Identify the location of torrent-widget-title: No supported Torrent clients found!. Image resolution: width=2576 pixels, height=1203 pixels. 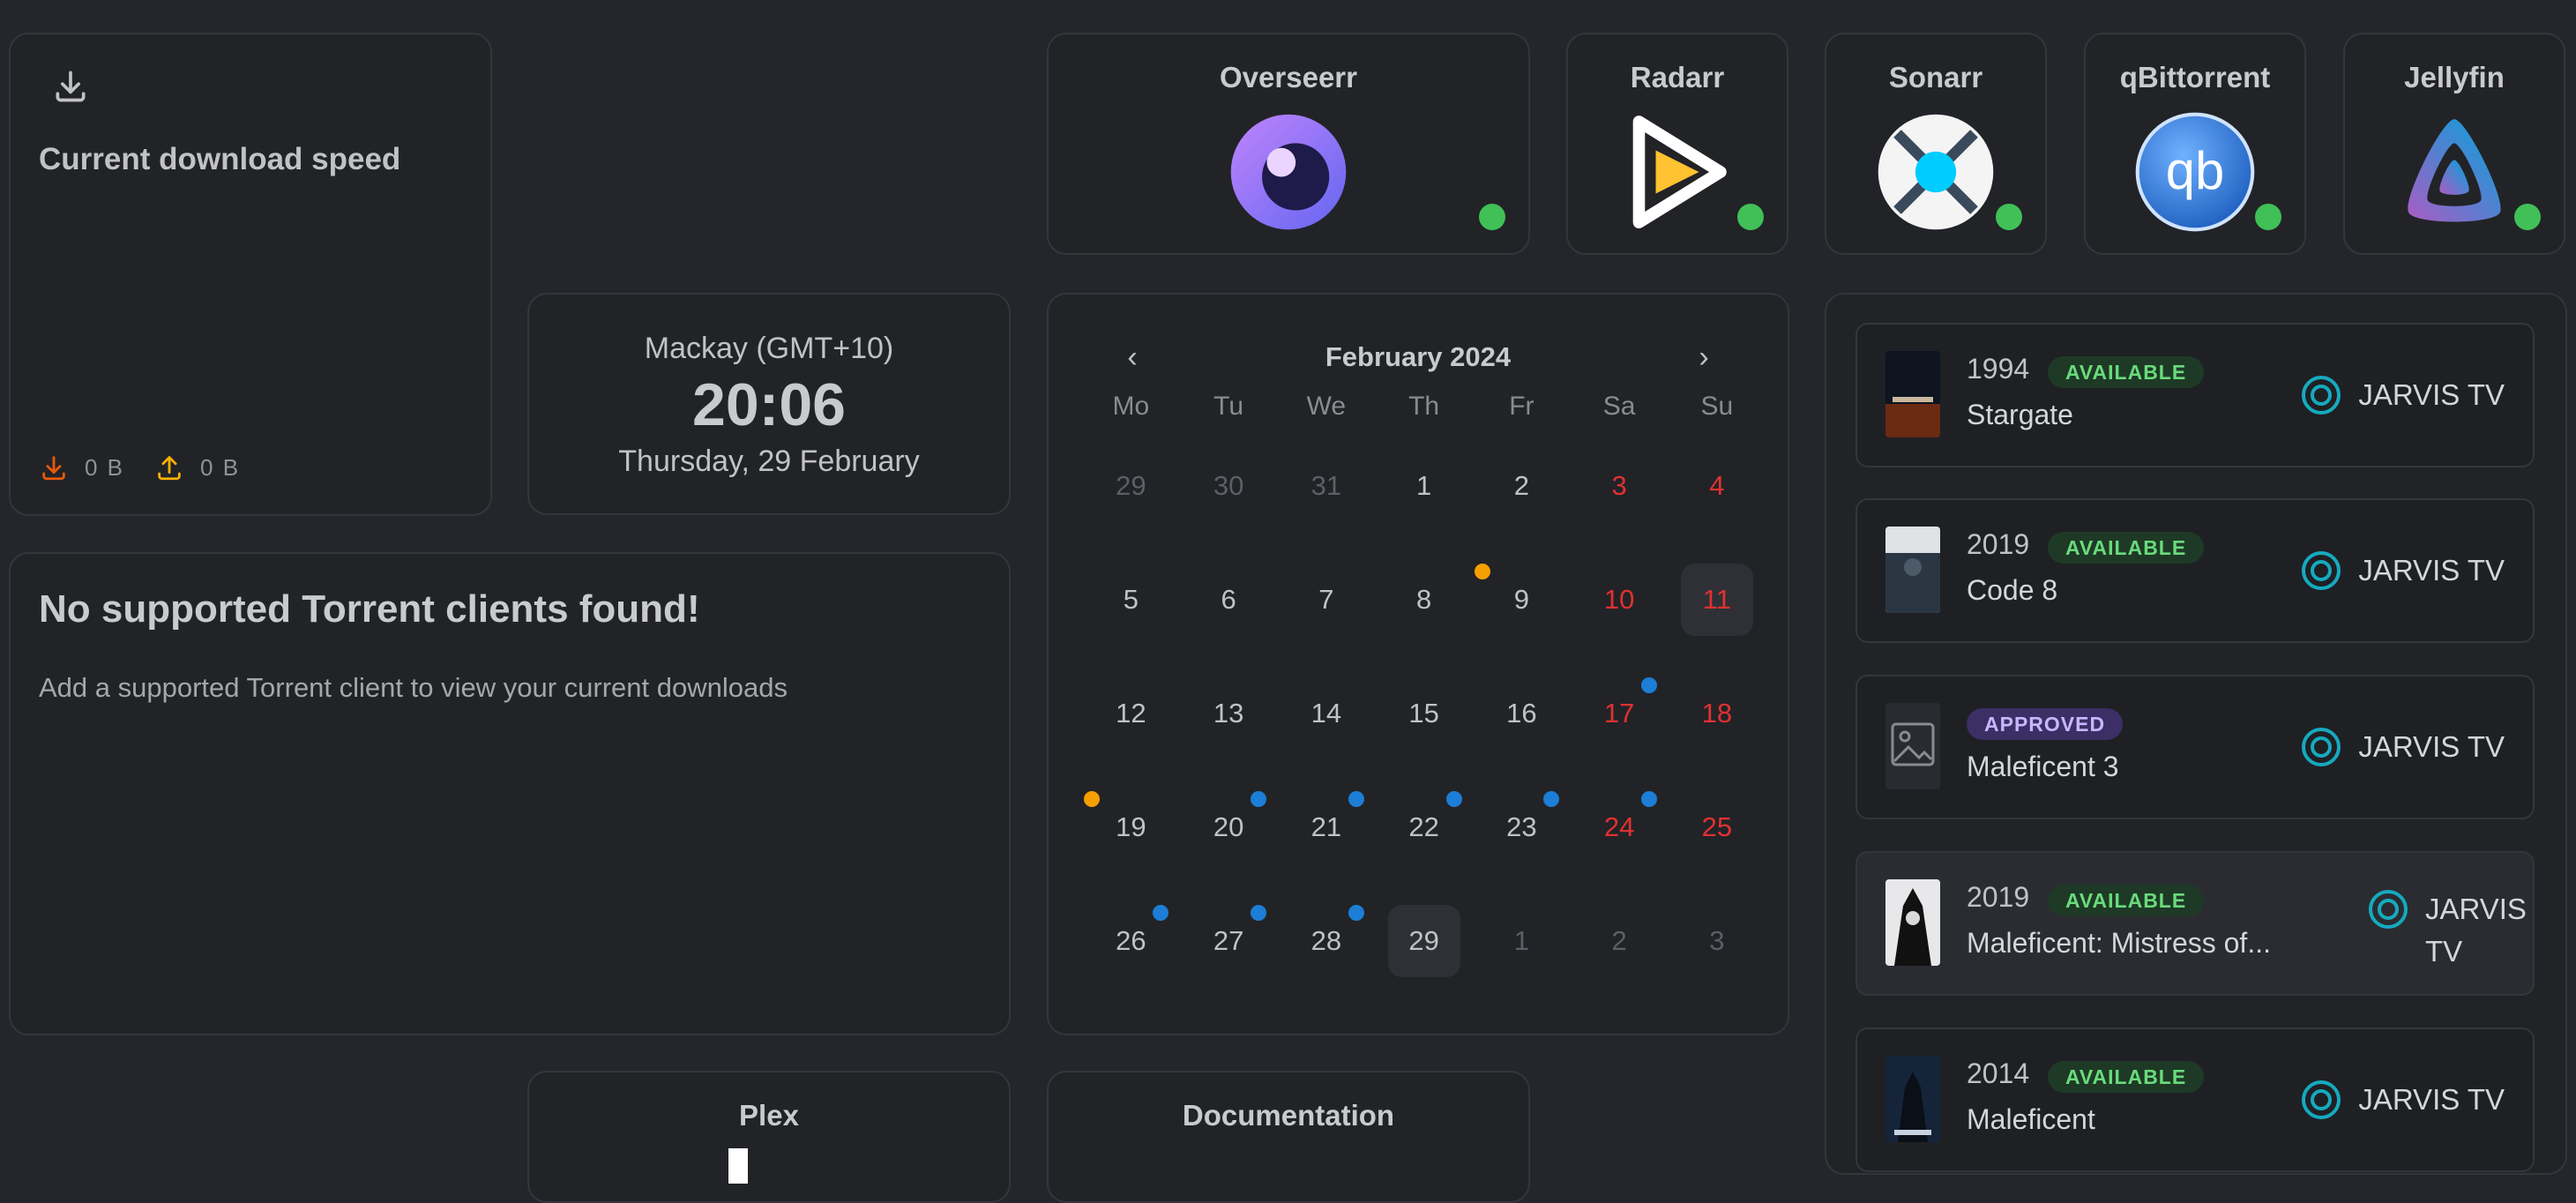
(369, 609).